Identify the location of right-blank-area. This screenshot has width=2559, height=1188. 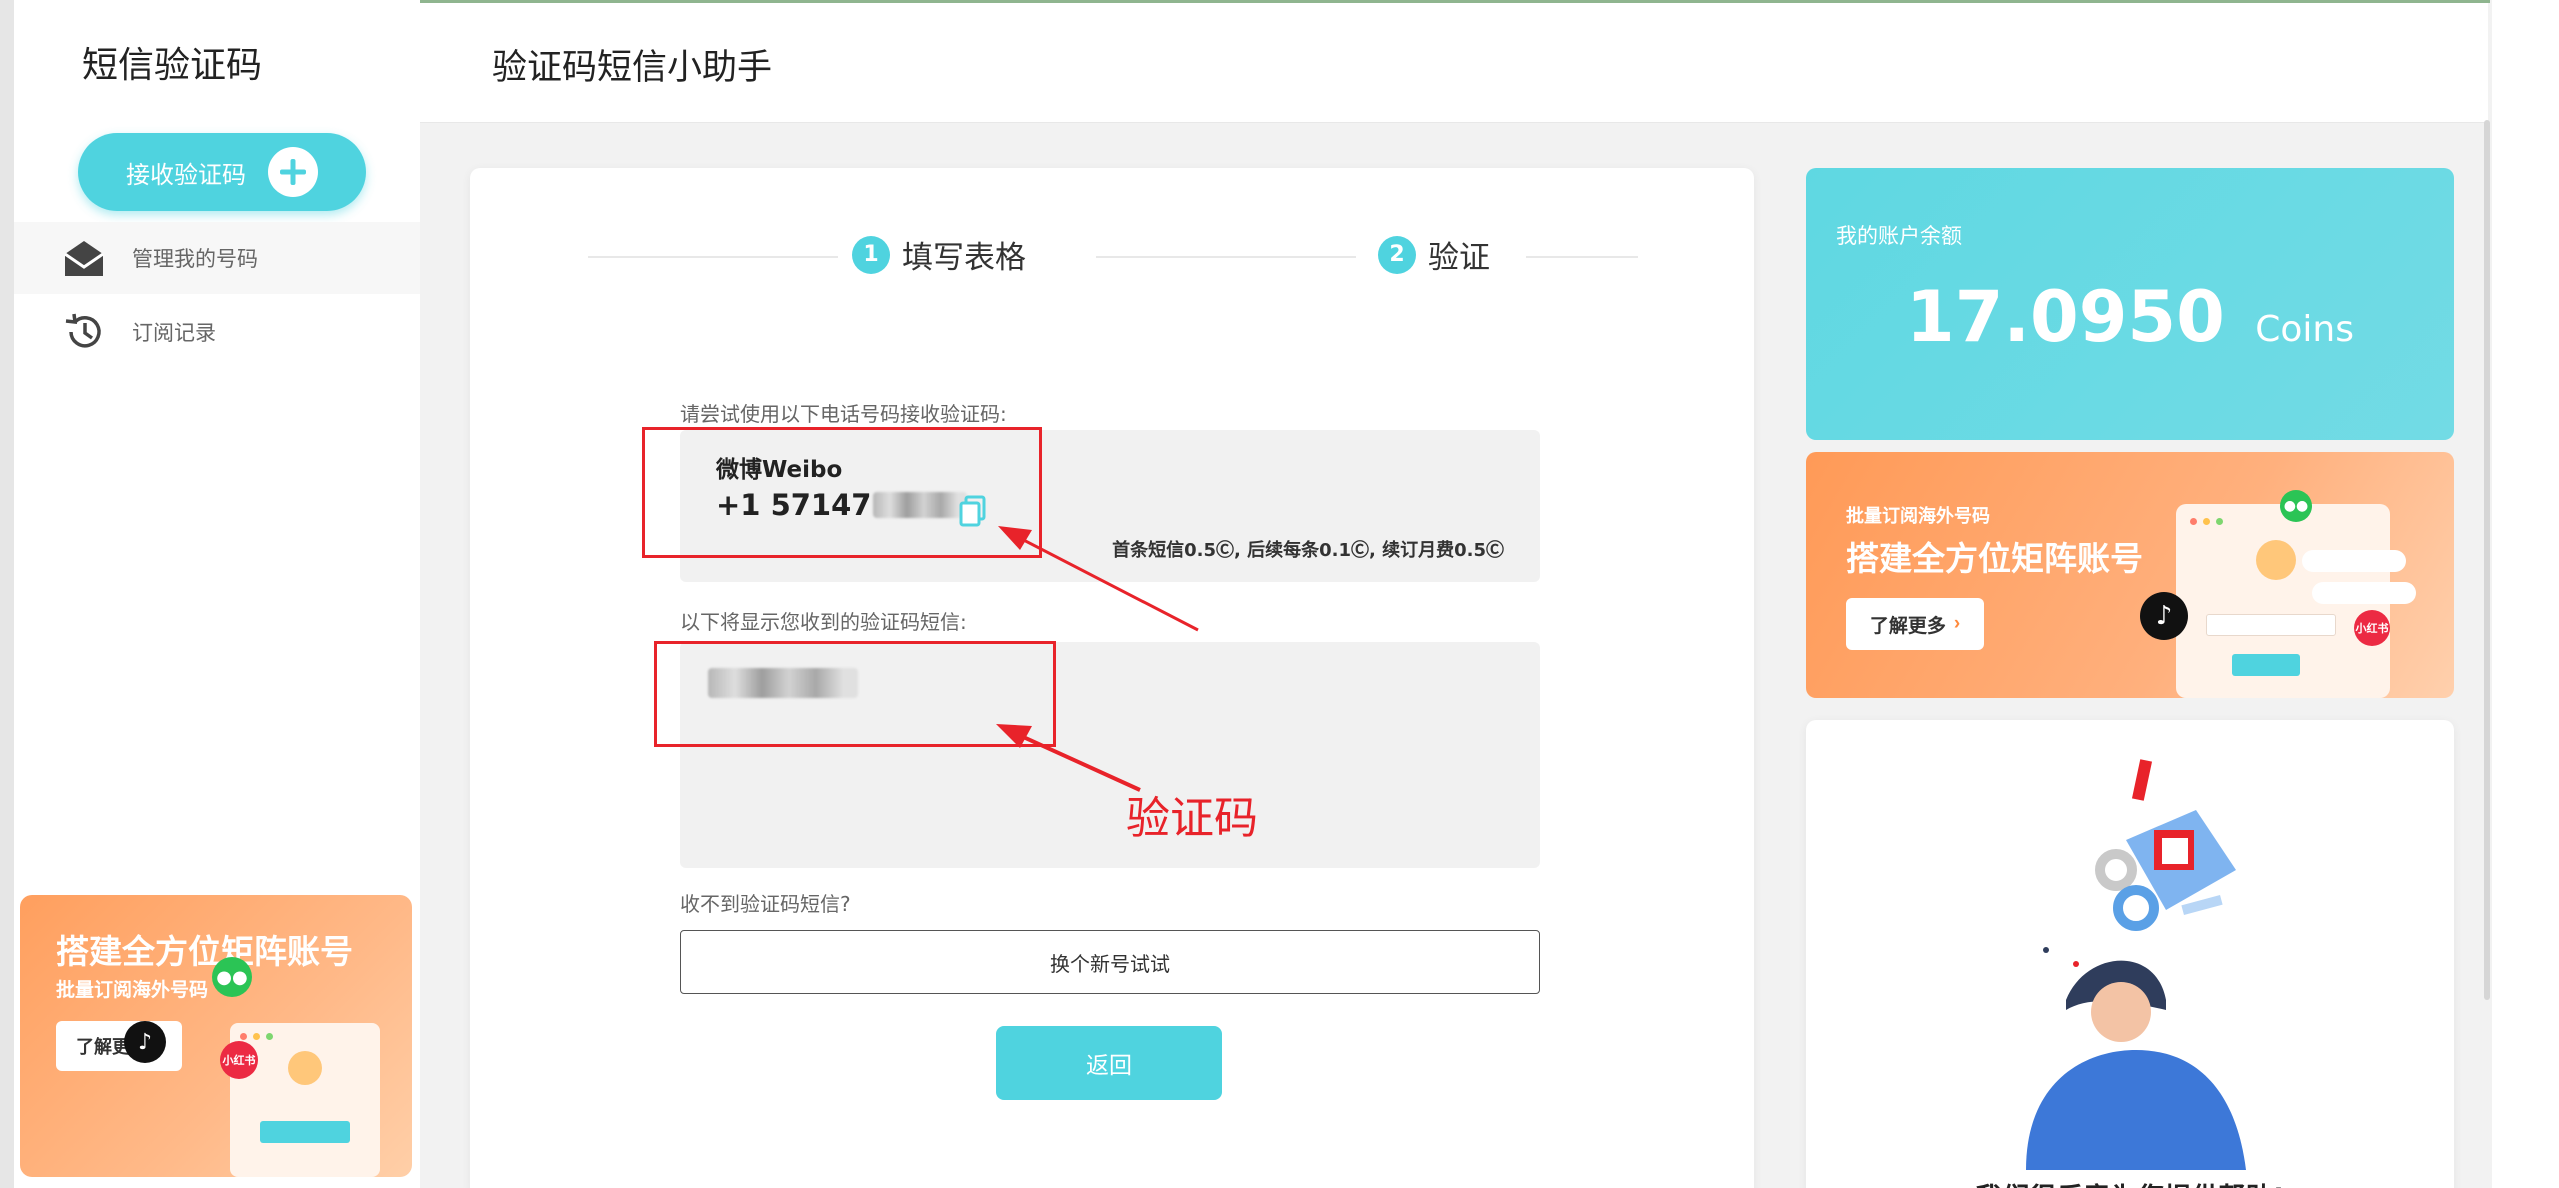
(2525, 594).